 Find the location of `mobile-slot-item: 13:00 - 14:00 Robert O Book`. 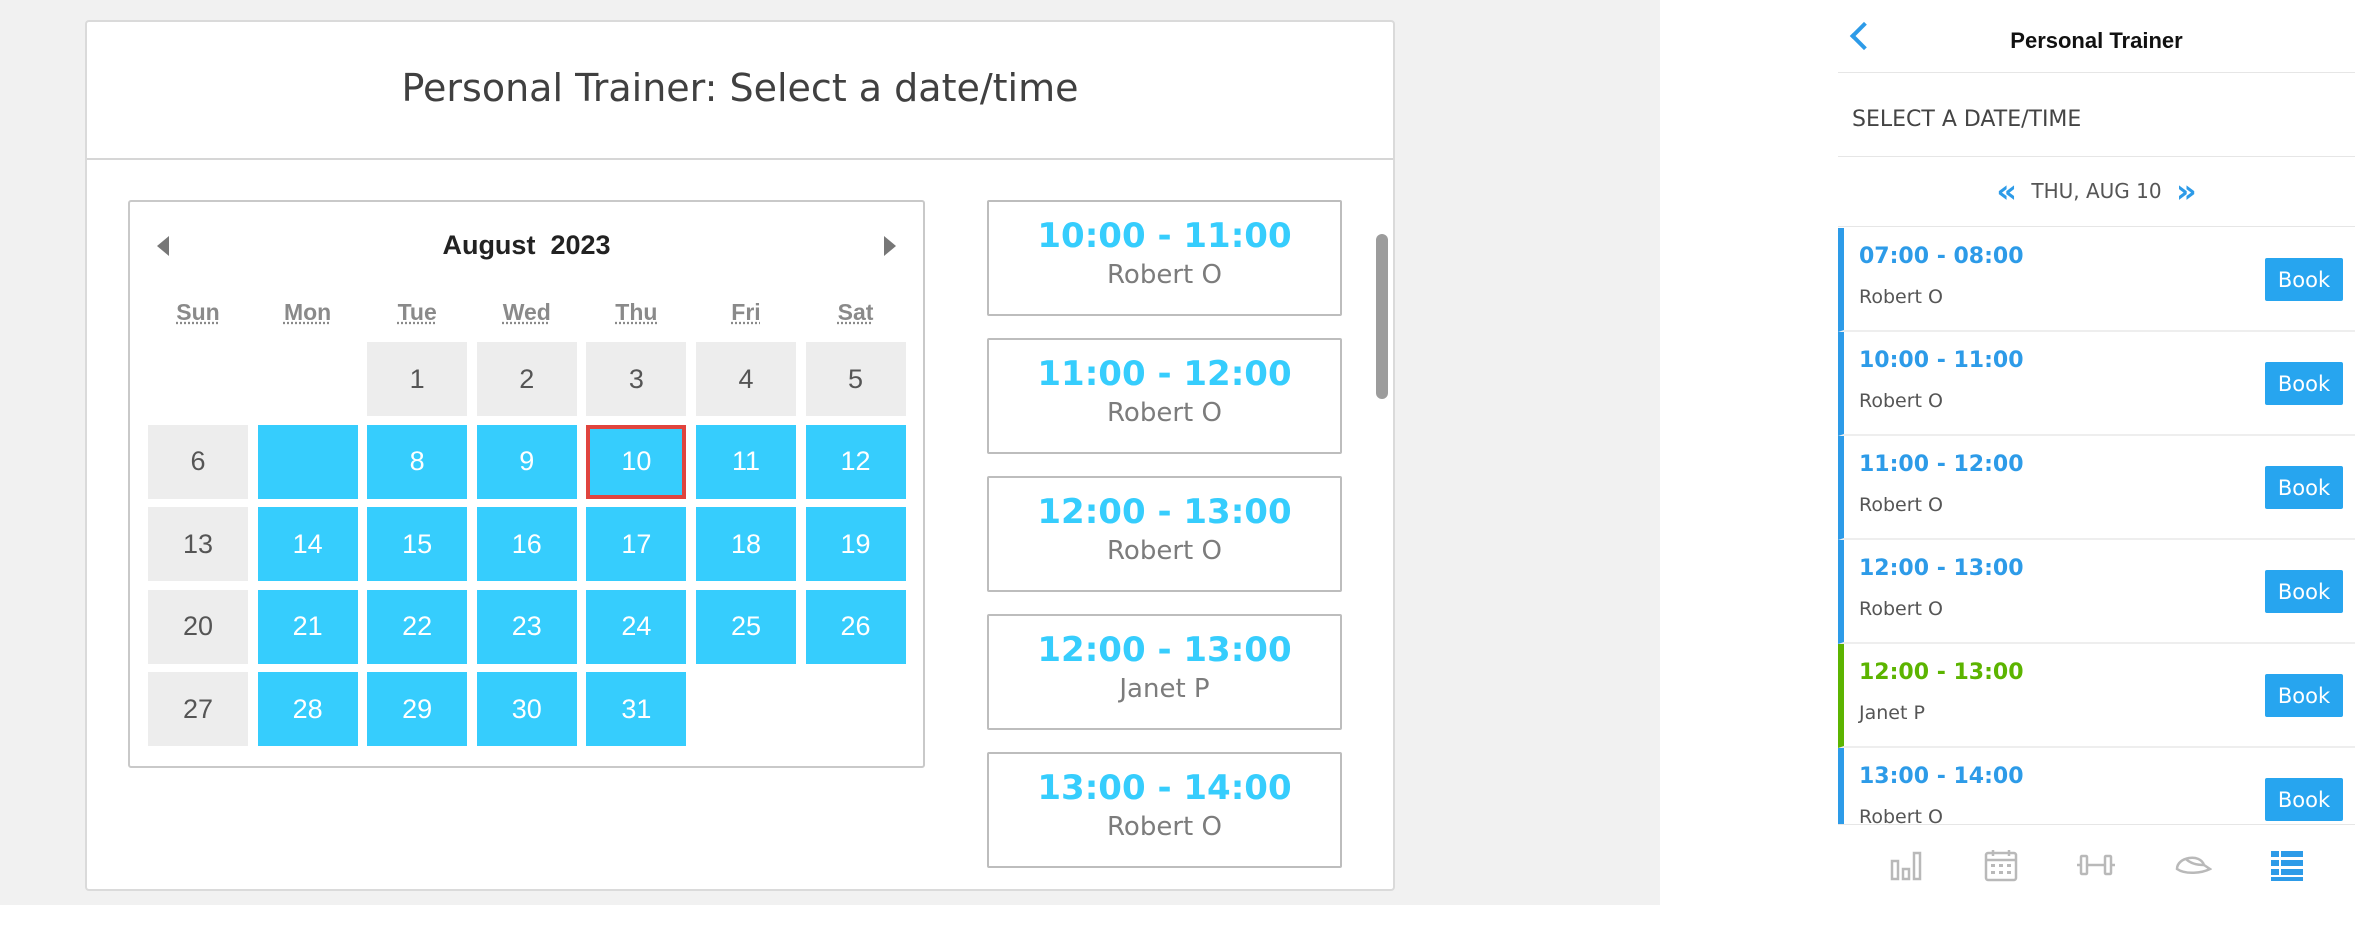

mobile-slot-item: 13:00 - 14:00 Robert O Book is located at coordinates (2096, 786).